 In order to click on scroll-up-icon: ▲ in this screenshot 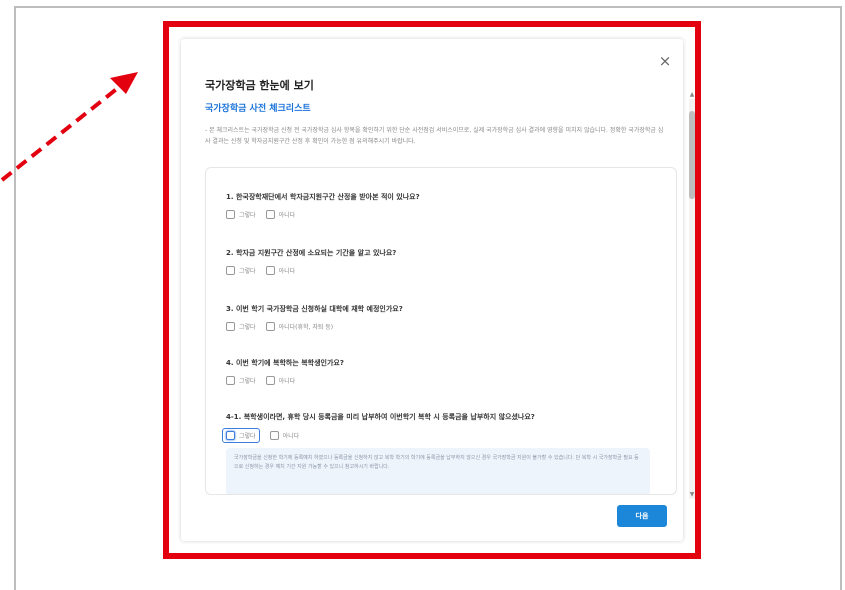, I will do `click(692, 94)`.